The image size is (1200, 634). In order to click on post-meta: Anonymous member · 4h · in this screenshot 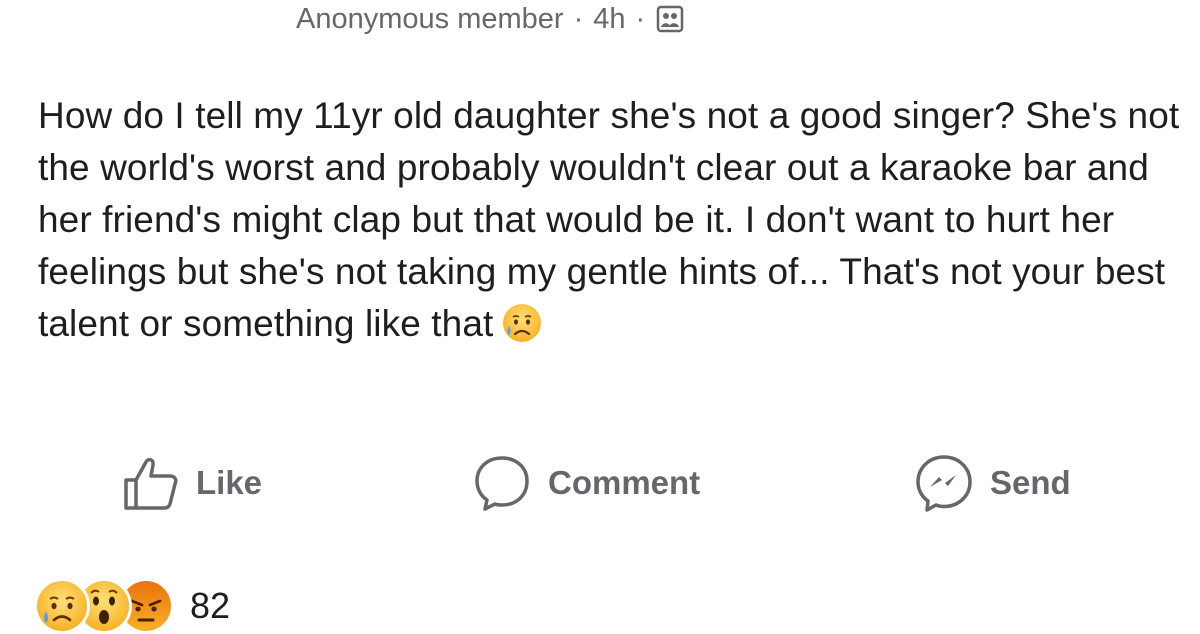, I will do `click(490, 19)`.